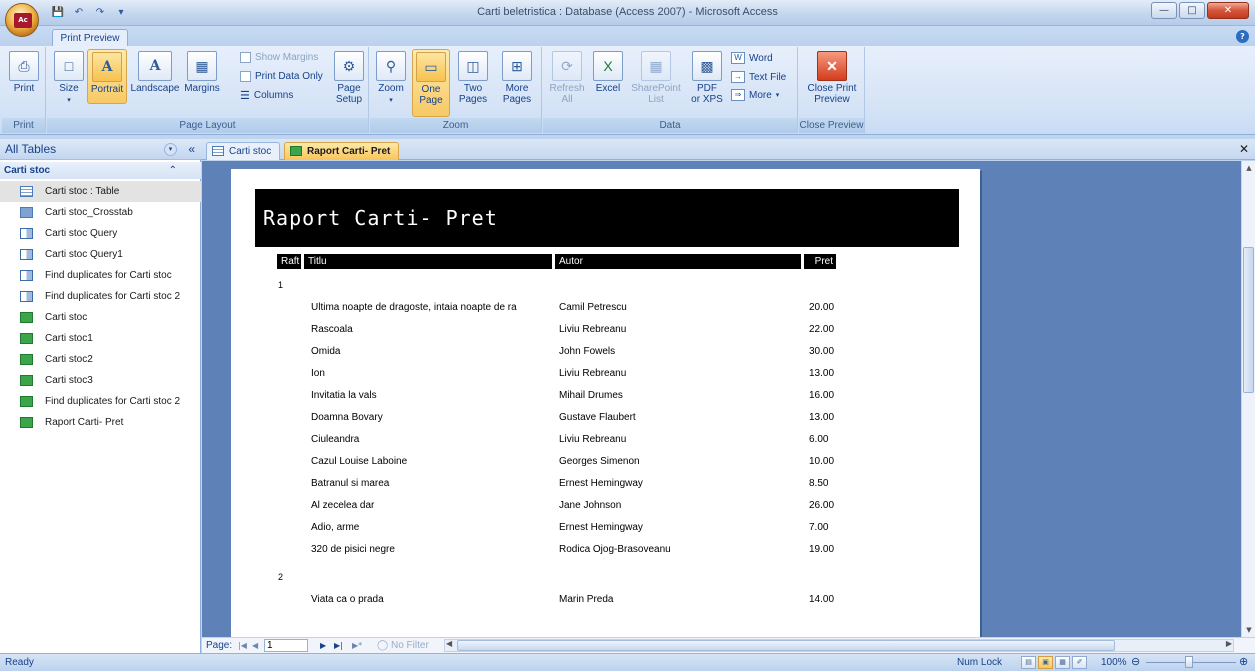 This screenshot has height=671, width=1255. I want to click on no-filter-indicator: ◯ No Filter, so click(403, 645).